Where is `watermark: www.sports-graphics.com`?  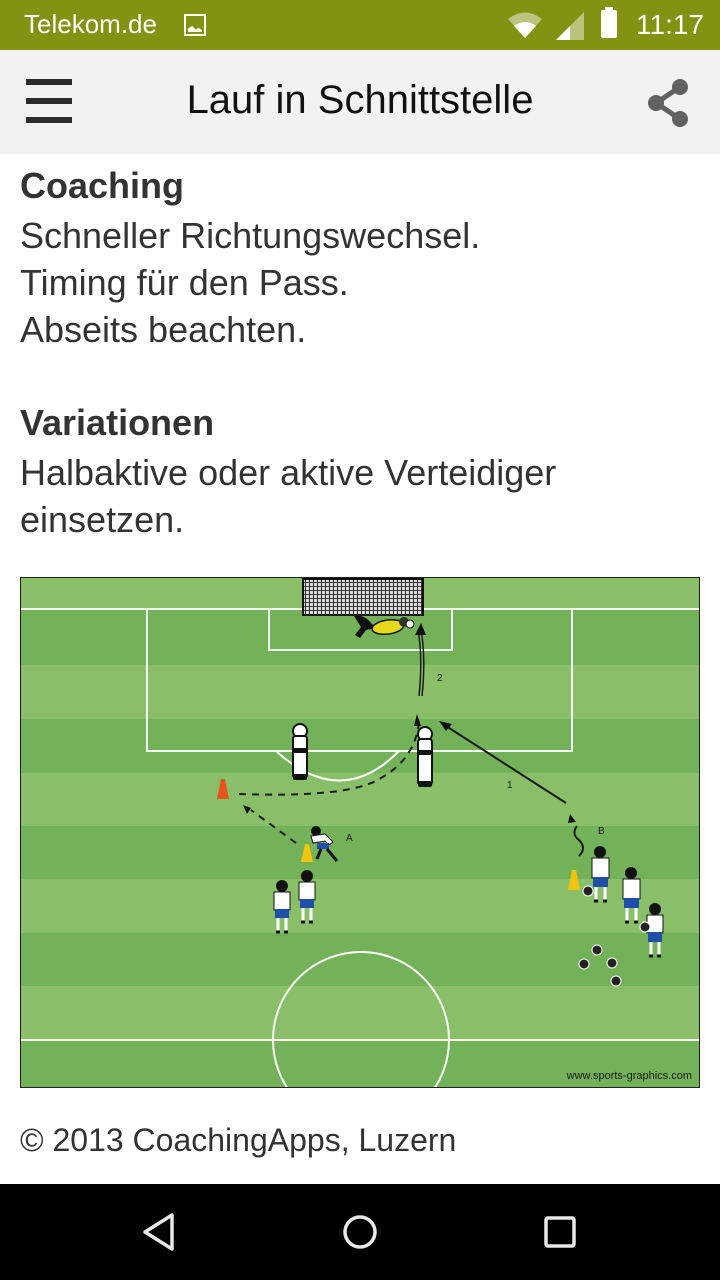 watermark: www.sports-graphics.com is located at coordinates (629, 1076).